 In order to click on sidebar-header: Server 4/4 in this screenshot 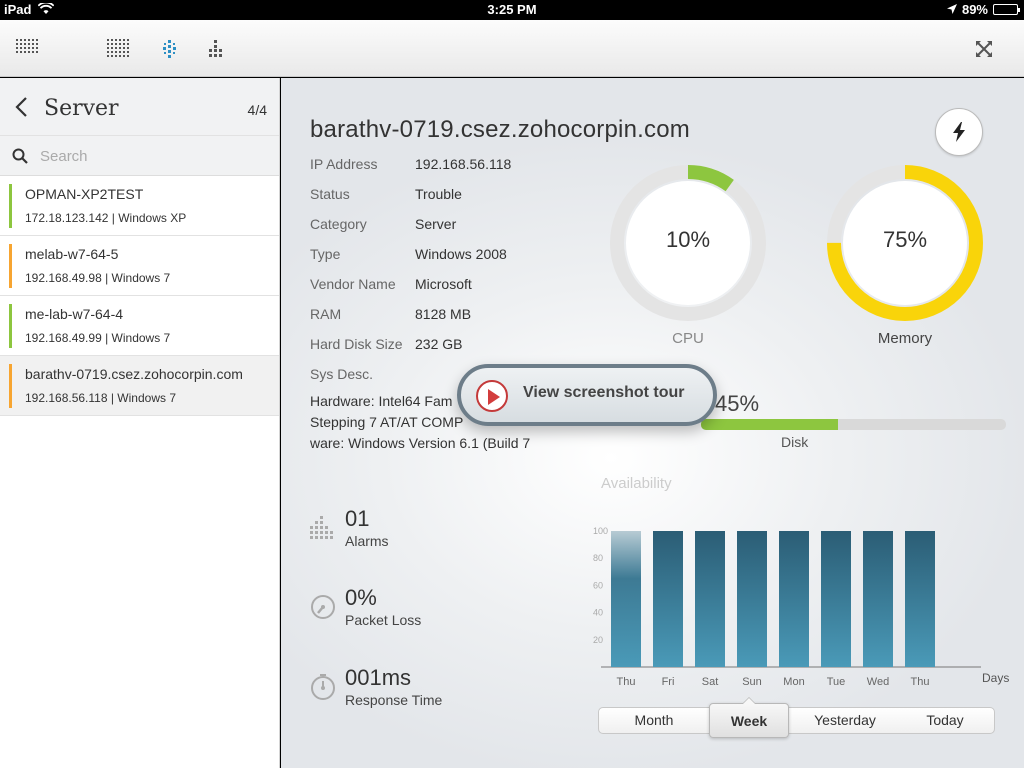, I will do `click(139, 107)`.